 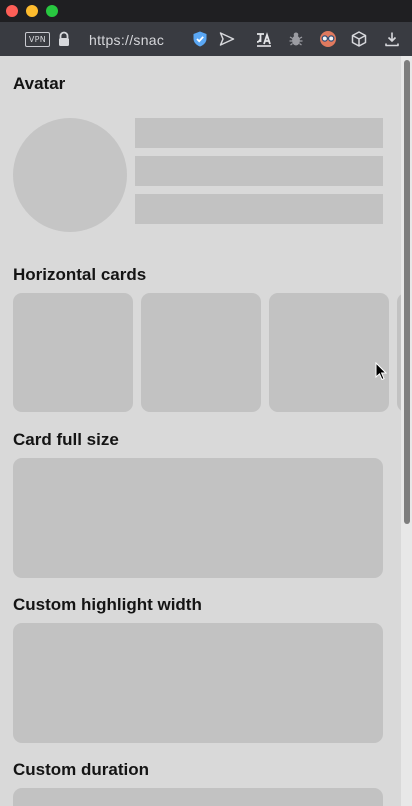 I want to click on download-icon, so click(x=392, y=39).